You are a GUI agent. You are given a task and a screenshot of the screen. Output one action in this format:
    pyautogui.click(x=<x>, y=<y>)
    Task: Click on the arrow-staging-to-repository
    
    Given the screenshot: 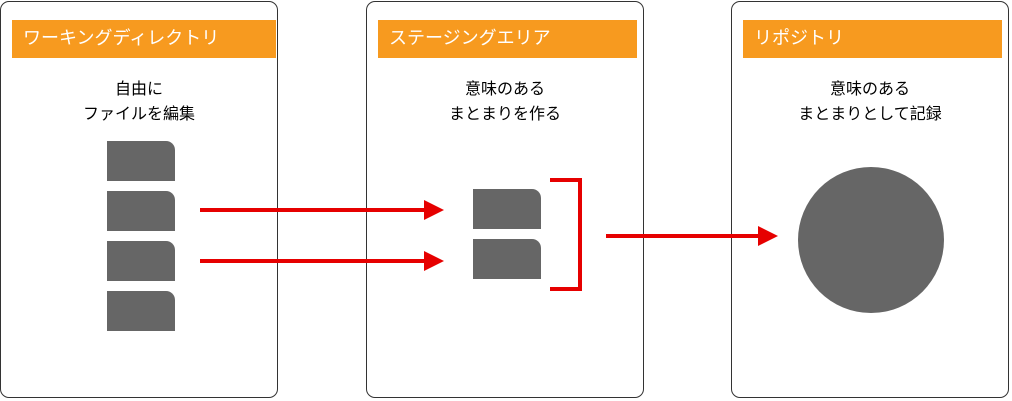 What is the action you would take?
    pyautogui.click(x=692, y=236)
    